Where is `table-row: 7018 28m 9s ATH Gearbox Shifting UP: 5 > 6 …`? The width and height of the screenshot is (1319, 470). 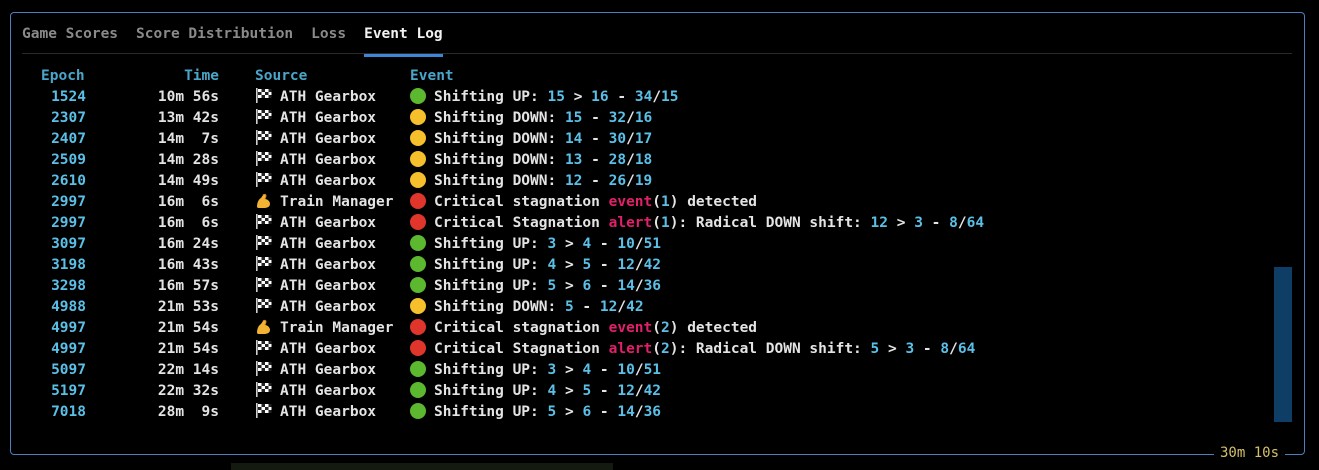 table-row: 7018 28m 9s ATH Gearbox Shifting UP: 5 > 6 … is located at coordinates (642, 412).